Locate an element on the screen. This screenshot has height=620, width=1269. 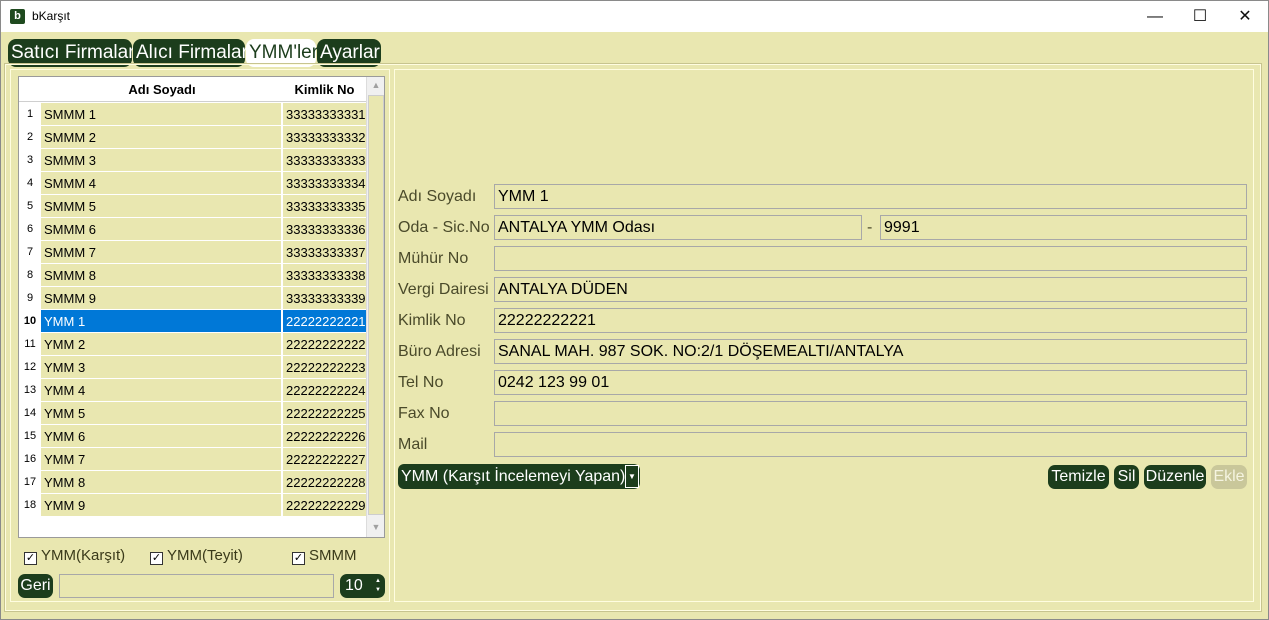
table-row: 11 YMM 2 22222222222 is located at coordinates (192, 344).